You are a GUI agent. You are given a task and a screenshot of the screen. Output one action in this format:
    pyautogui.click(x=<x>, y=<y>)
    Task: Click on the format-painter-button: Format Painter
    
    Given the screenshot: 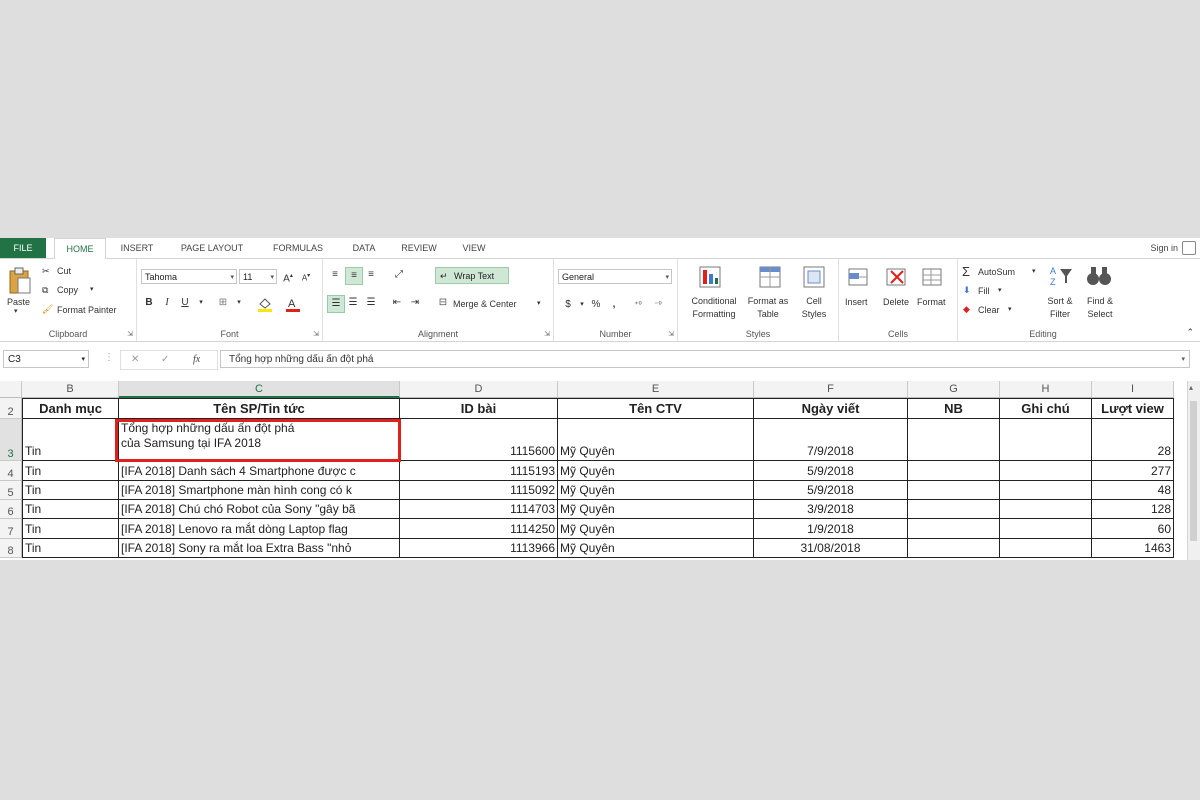 What is the action you would take?
    pyautogui.click(x=87, y=310)
    